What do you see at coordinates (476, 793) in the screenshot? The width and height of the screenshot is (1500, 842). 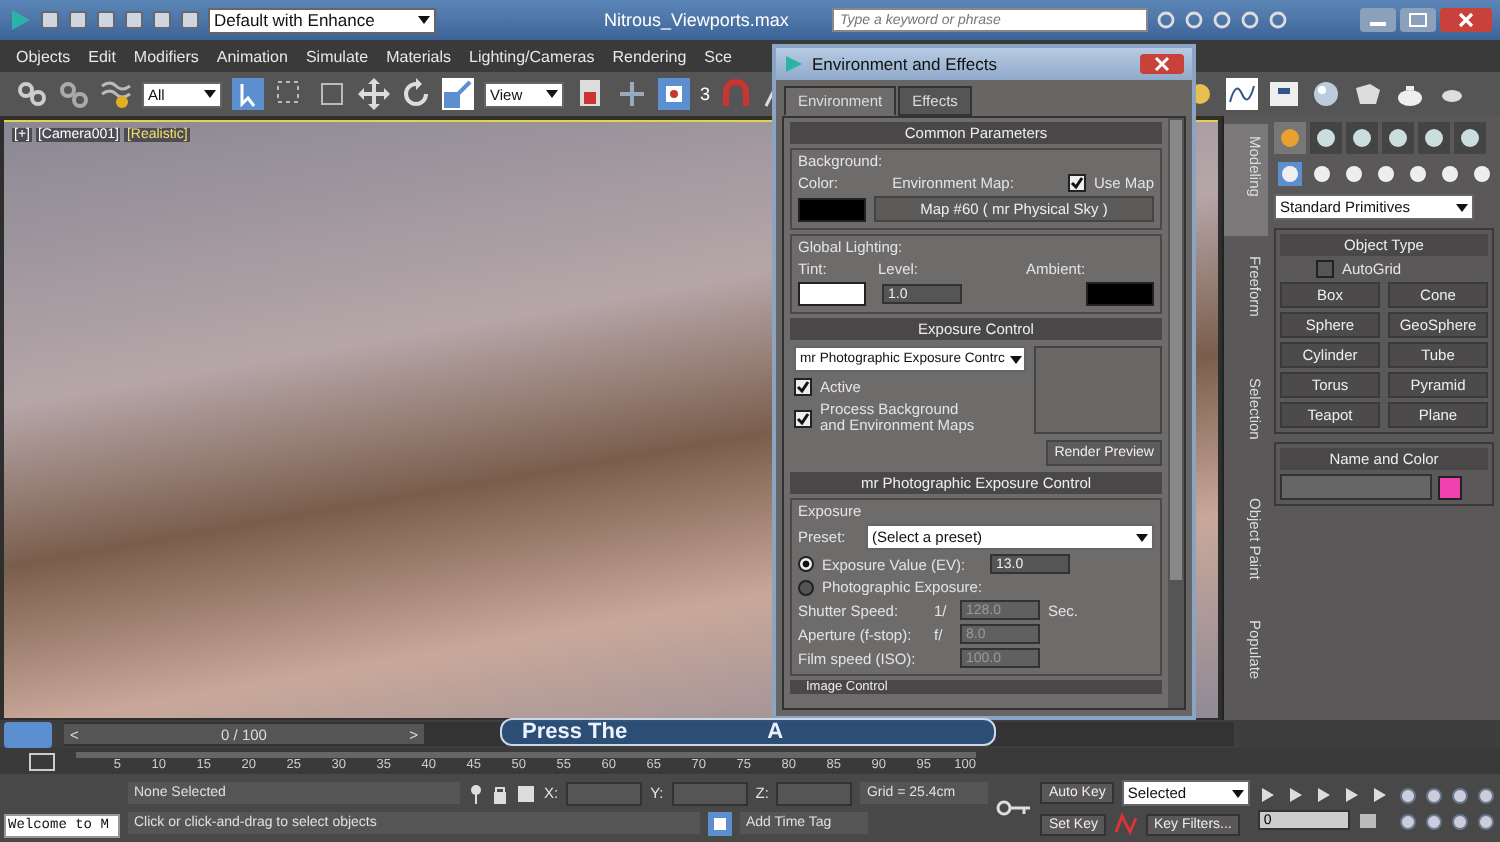 I see `pin-icon` at bounding box center [476, 793].